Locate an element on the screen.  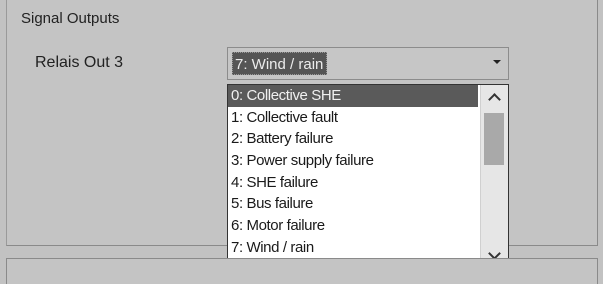
chevron-up-icon is located at coordinates (494, 99).